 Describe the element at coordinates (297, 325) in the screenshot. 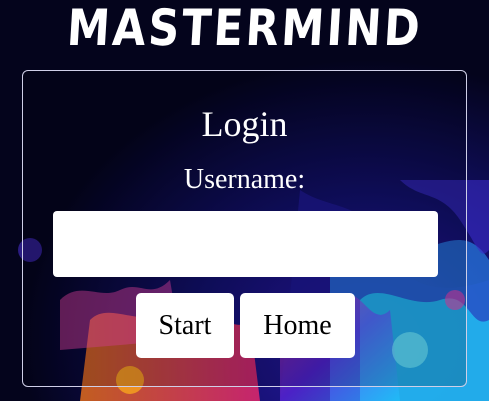

I see `home-button: Home` at that location.